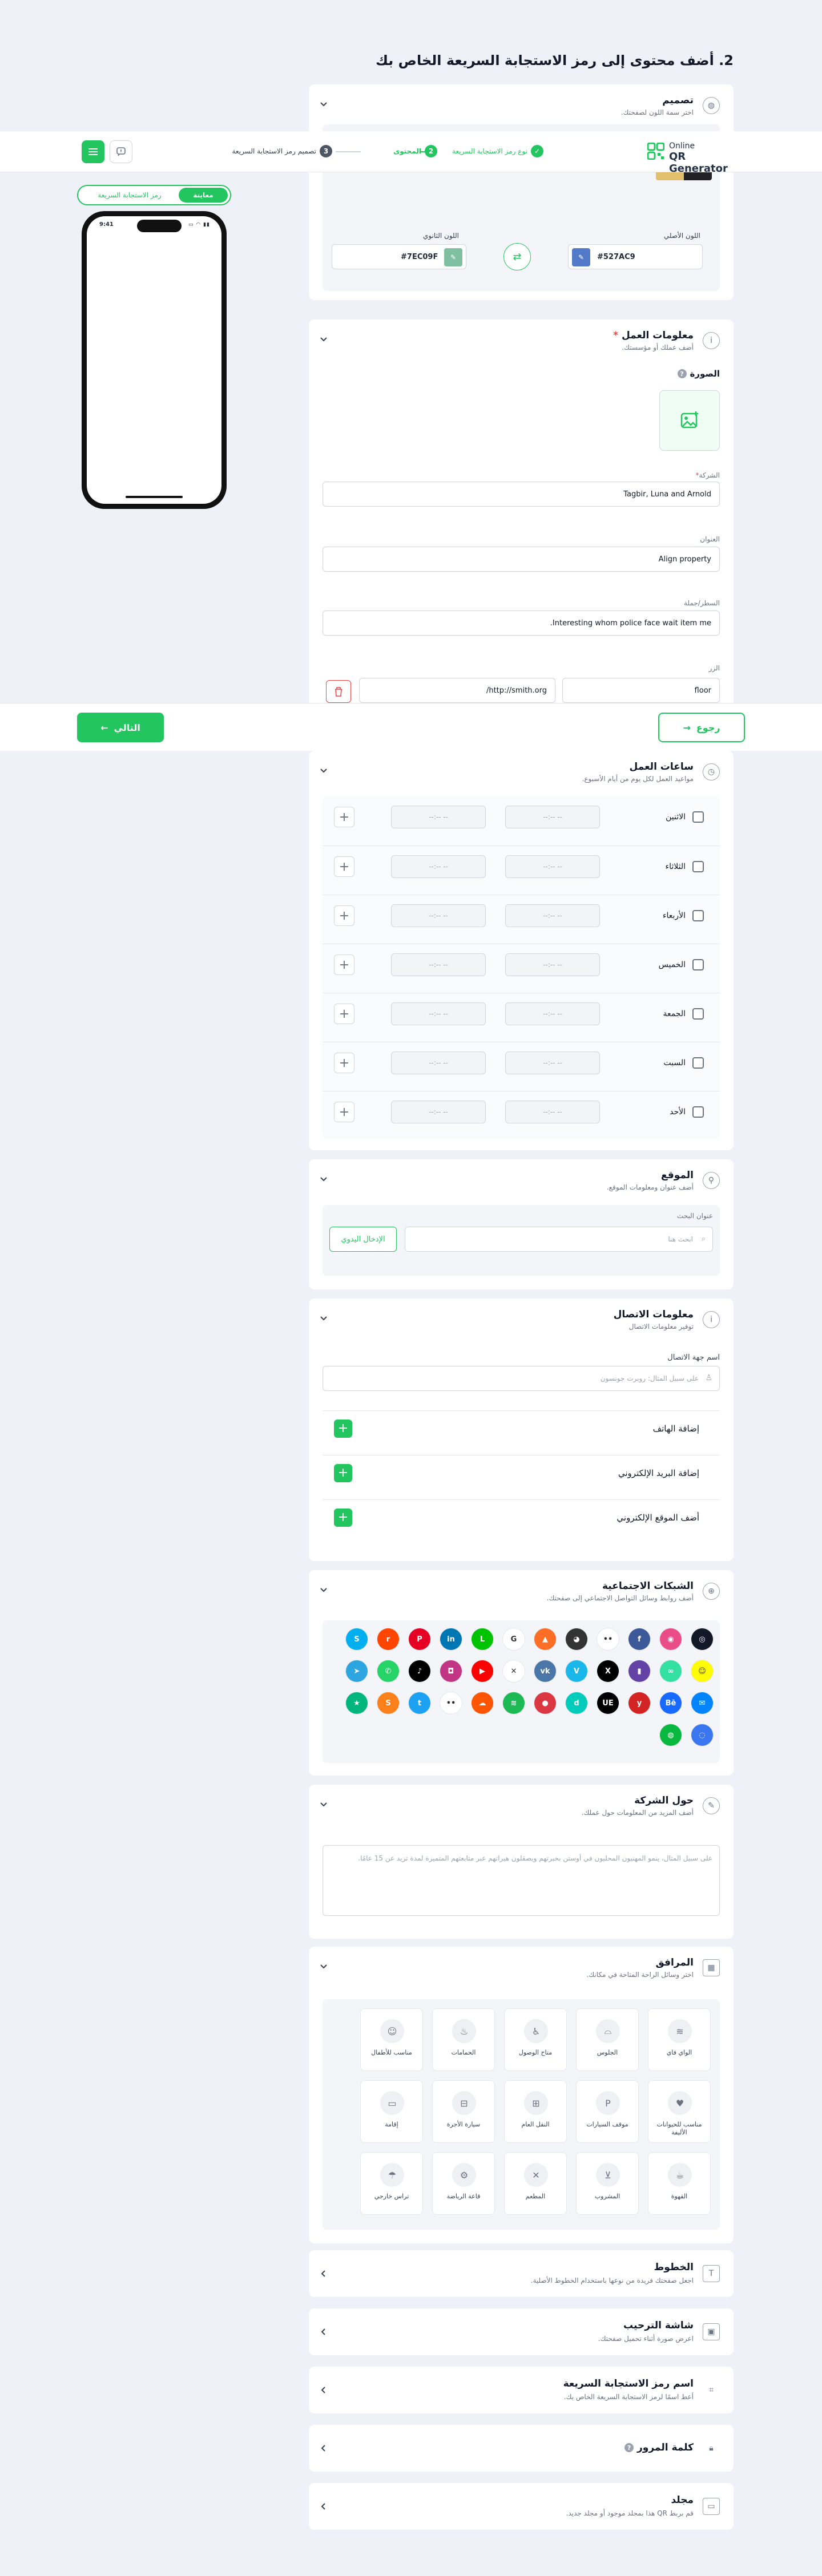 The image size is (822, 2576). I want to click on step-1: ✓ نوع رمز الاستجابة السريعة, so click(497, 151).